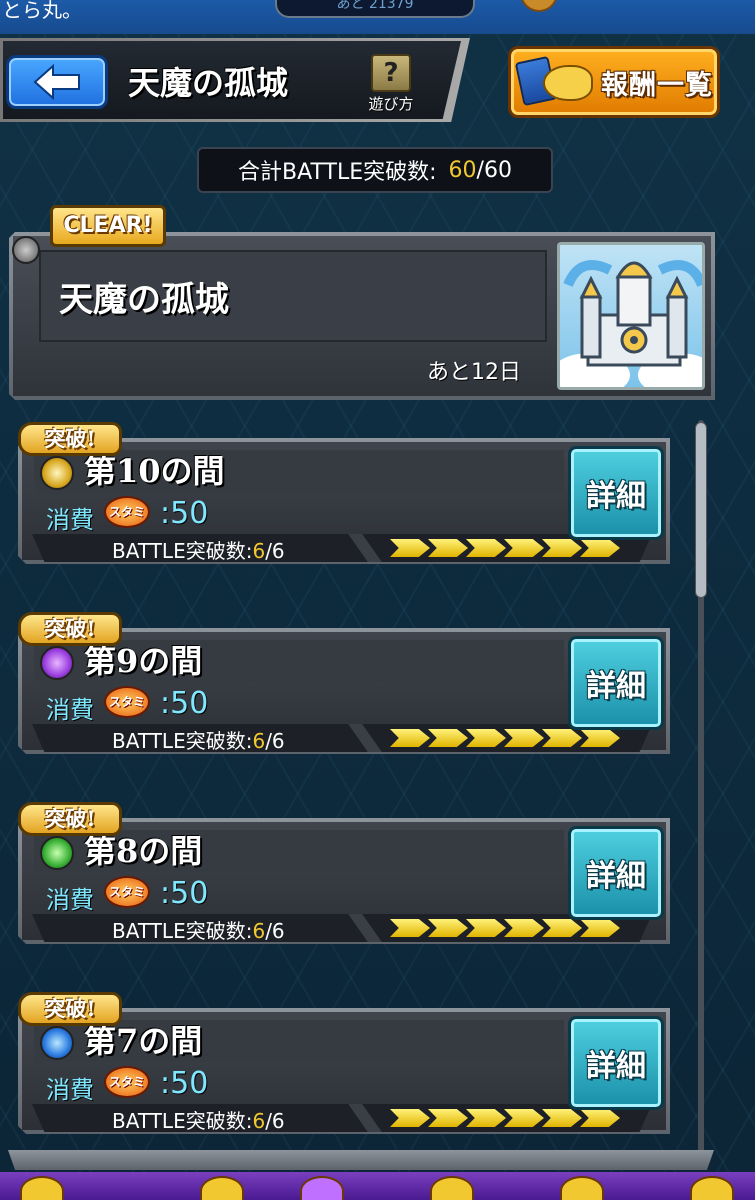 The image size is (755, 1200). What do you see at coordinates (474, 372) in the screenshot?
I see `event-remaining-days: あと12日` at bounding box center [474, 372].